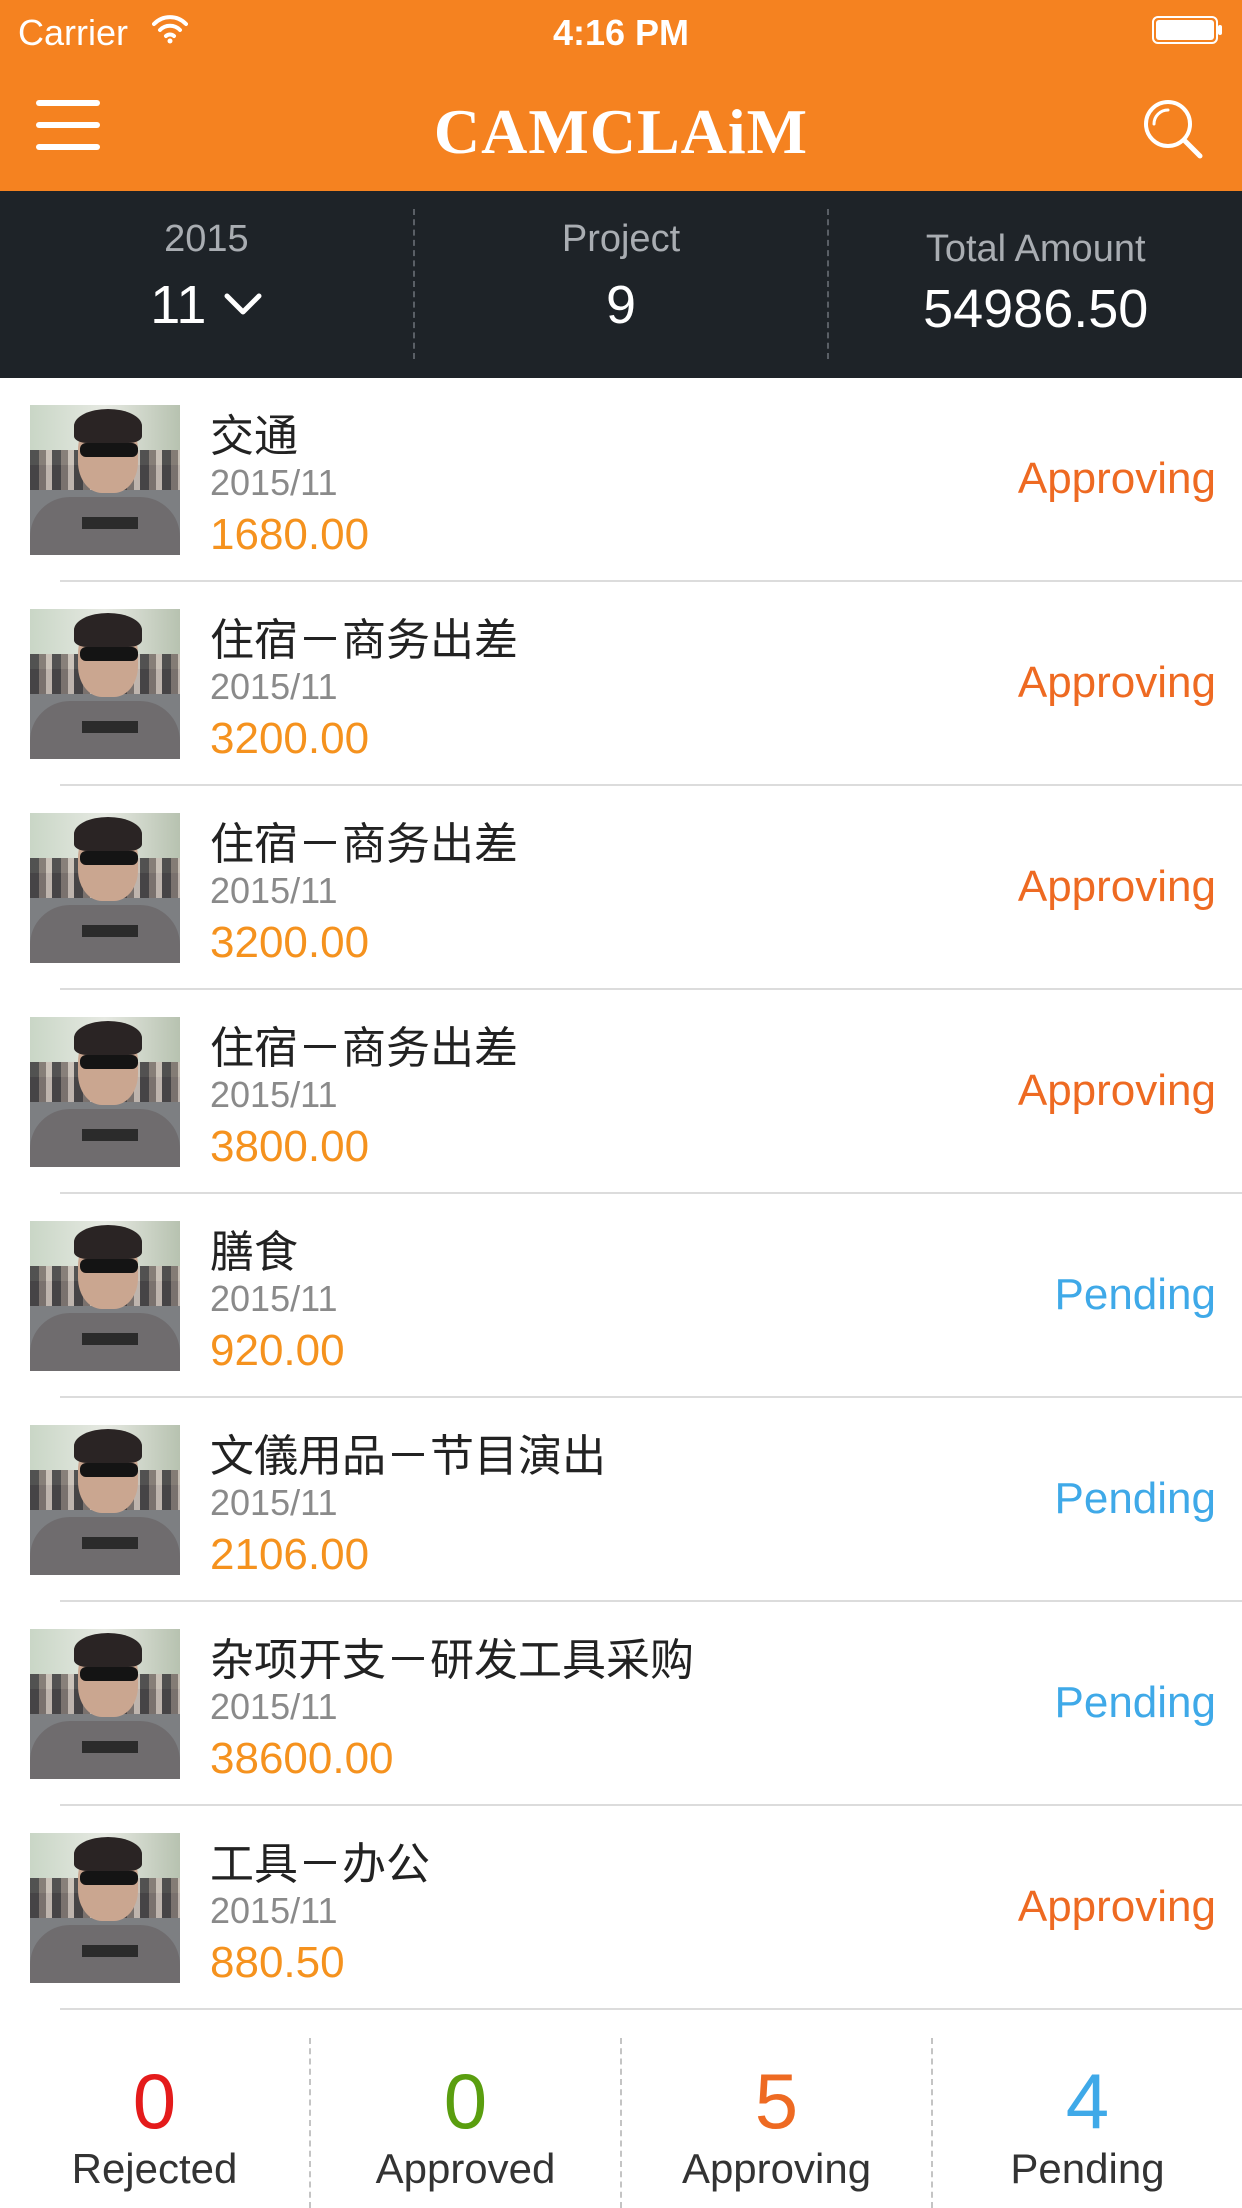 The width and height of the screenshot is (1242, 2208). I want to click on rejected-count: 0, so click(154, 2101).